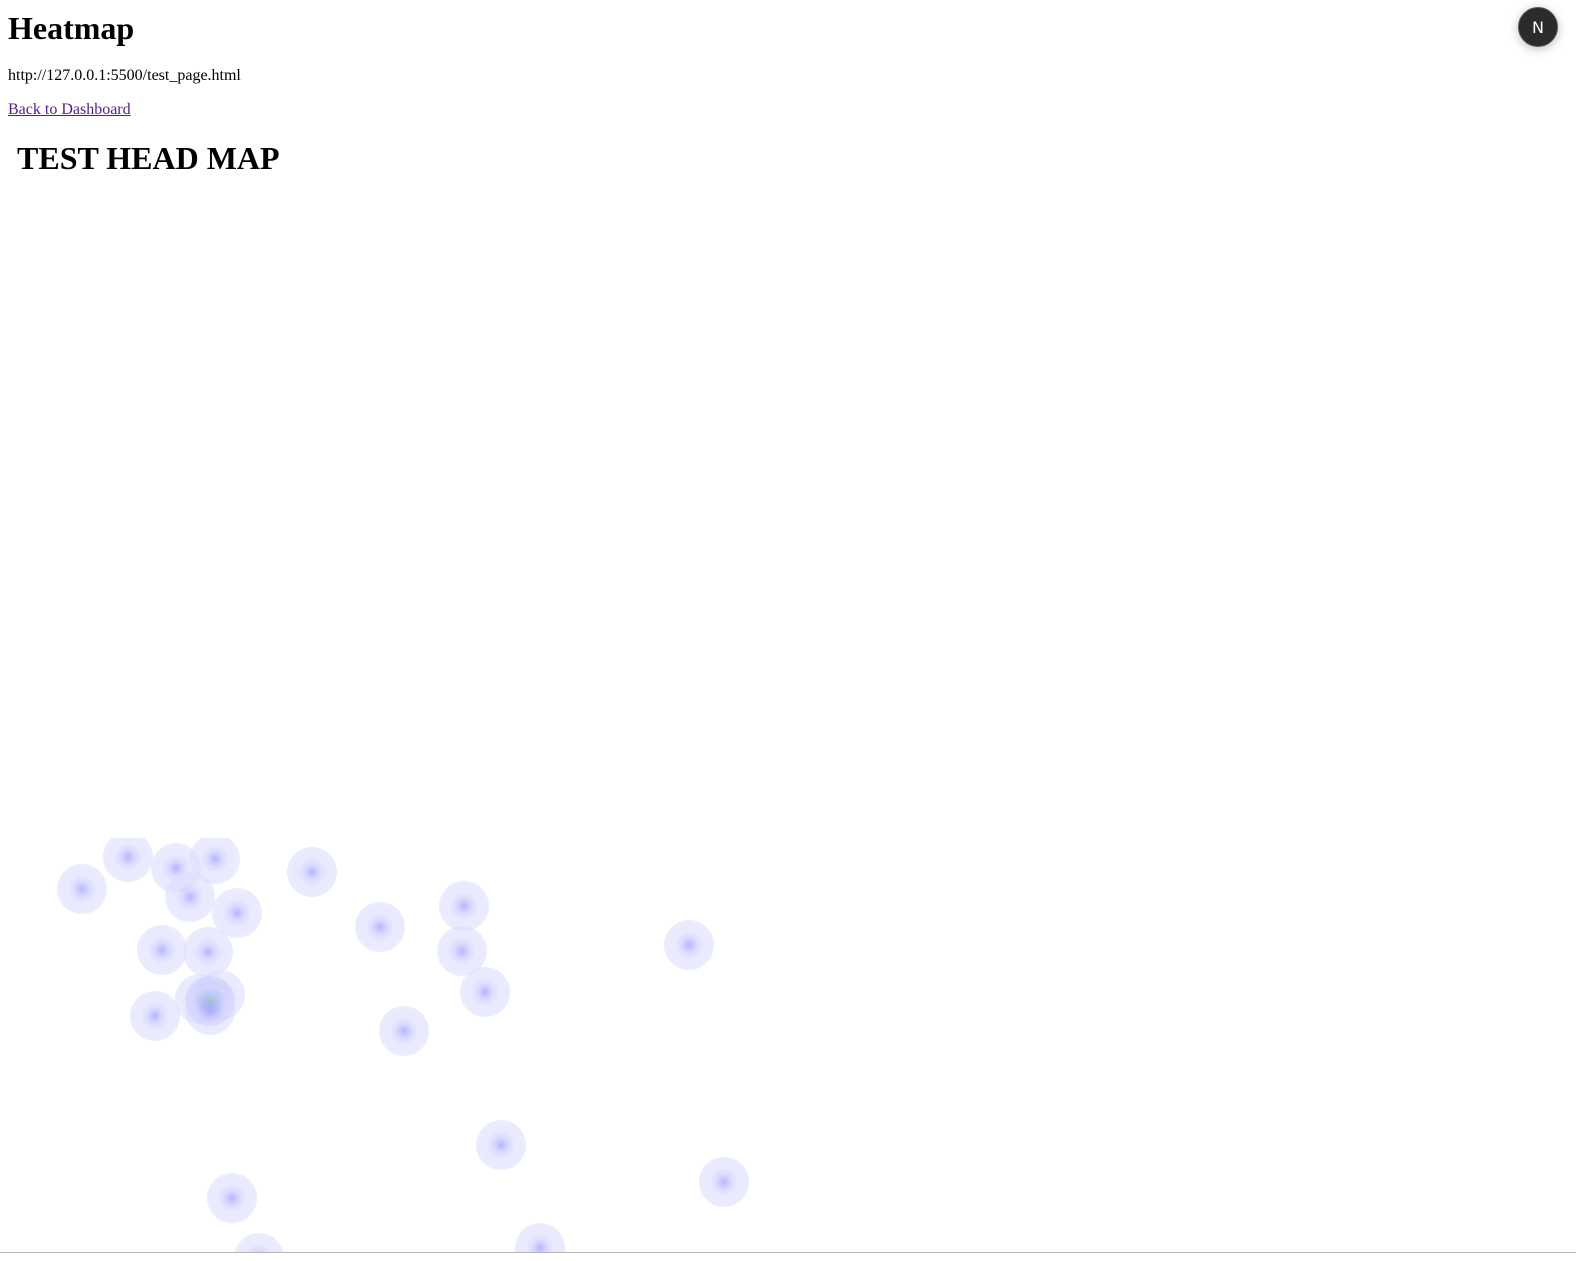  I want to click on nextjs-icon: N, so click(1538, 27).